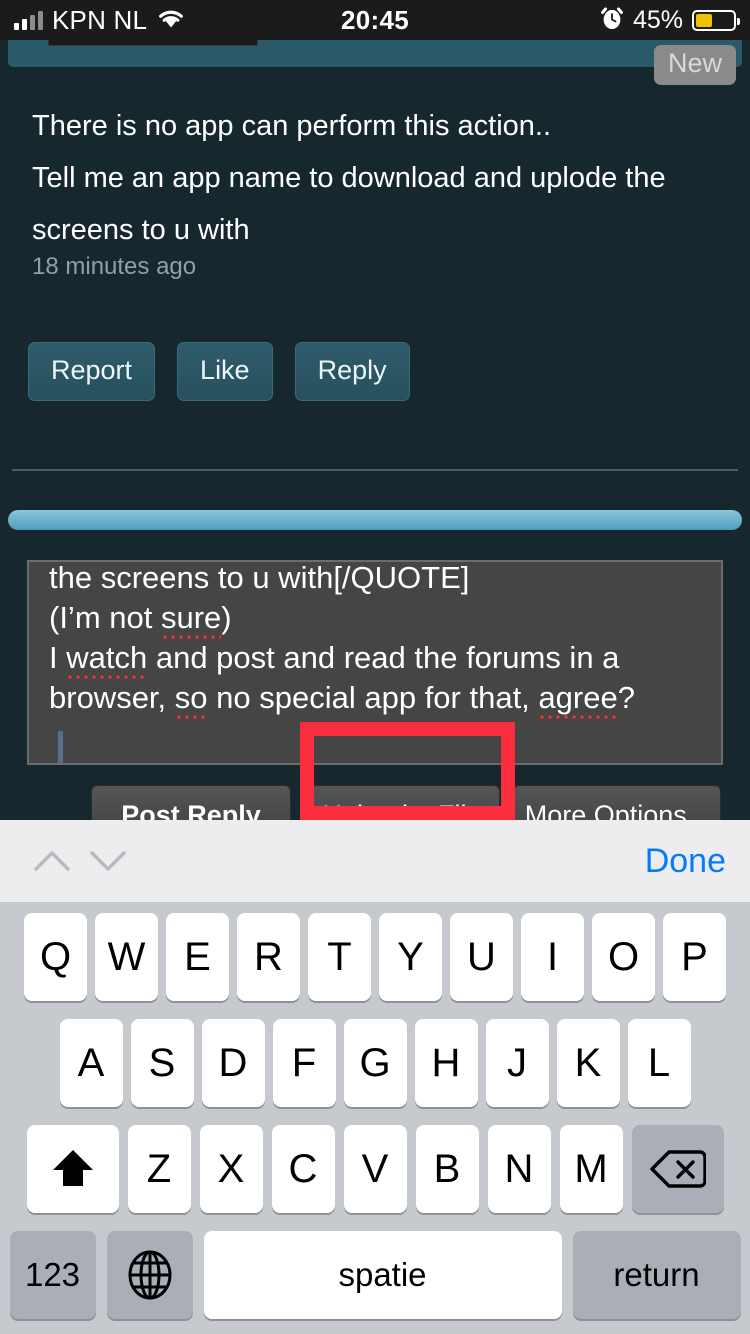 The height and width of the screenshot is (1334, 750). Describe the element at coordinates (259, 577) in the screenshot. I see `editor-text: the screens to u with[/QUOTE]` at that location.